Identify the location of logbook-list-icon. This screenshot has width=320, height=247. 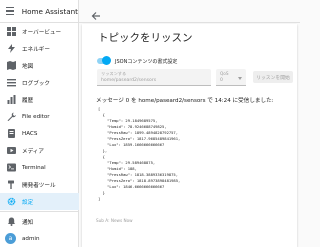
(11, 83).